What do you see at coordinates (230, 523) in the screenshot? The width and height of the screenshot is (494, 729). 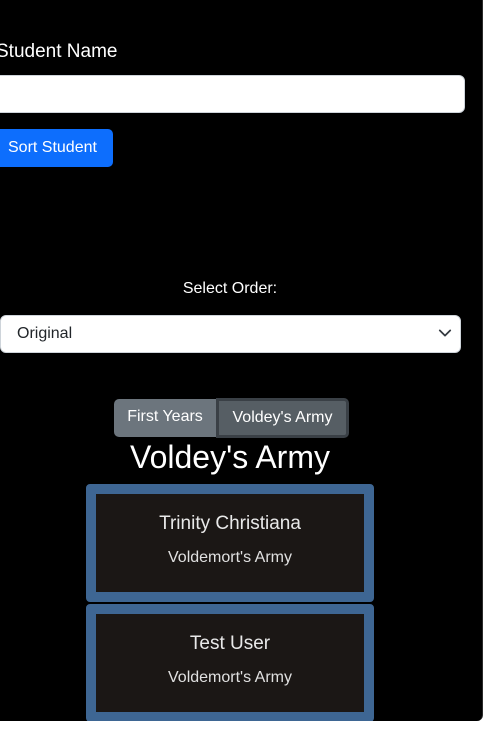 I see `student-card-name: Trinity Christiana` at bounding box center [230, 523].